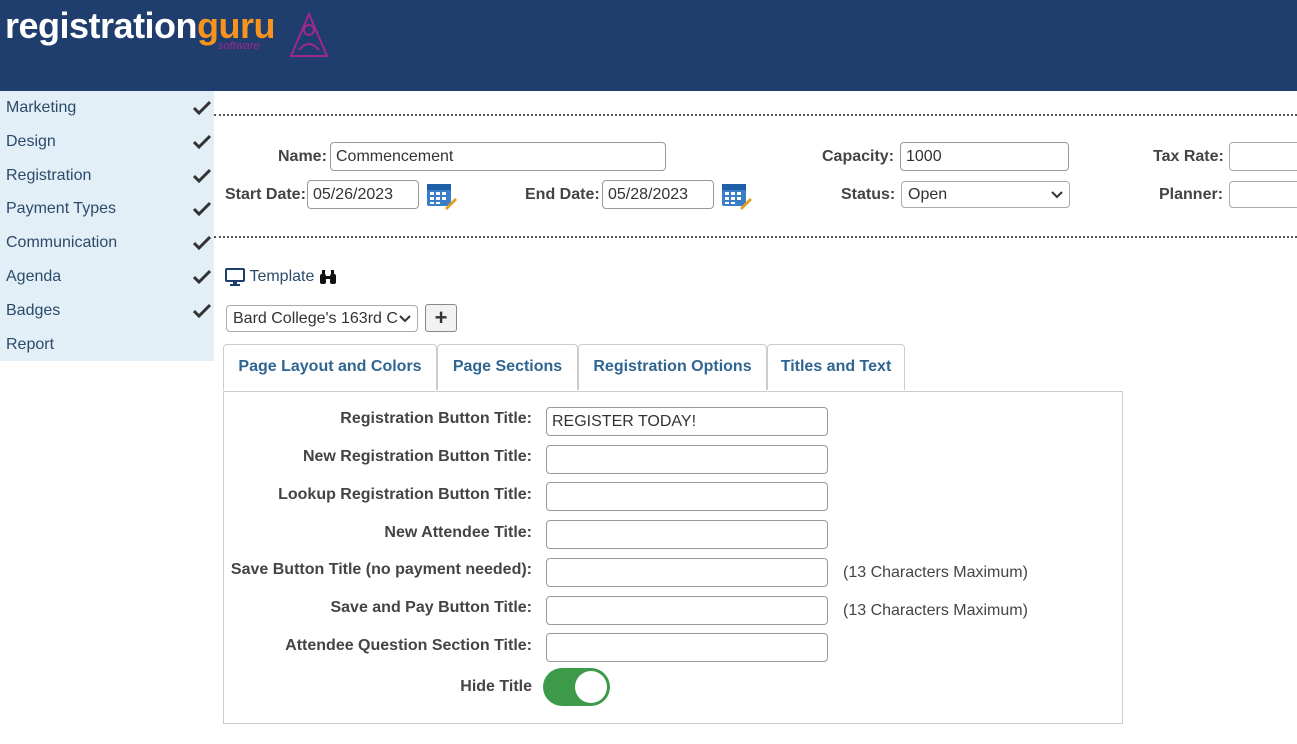  I want to click on form-row-label-container: Save Button Title (no payment needed):, so click(377, 570).